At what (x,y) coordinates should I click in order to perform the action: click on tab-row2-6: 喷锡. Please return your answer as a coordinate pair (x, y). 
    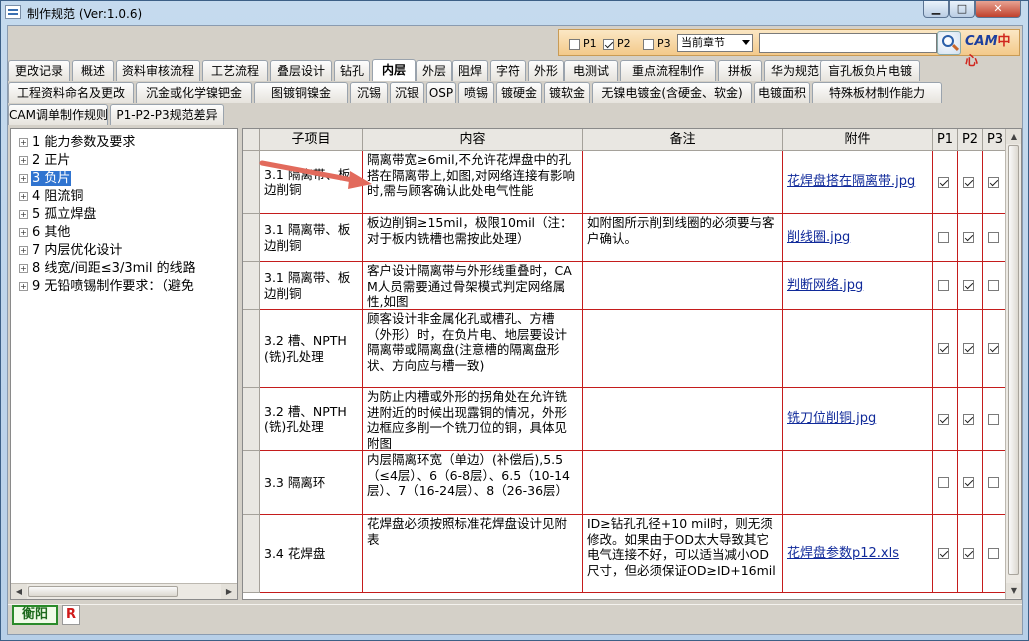
    Looking at the image, I should click on (476, 92).